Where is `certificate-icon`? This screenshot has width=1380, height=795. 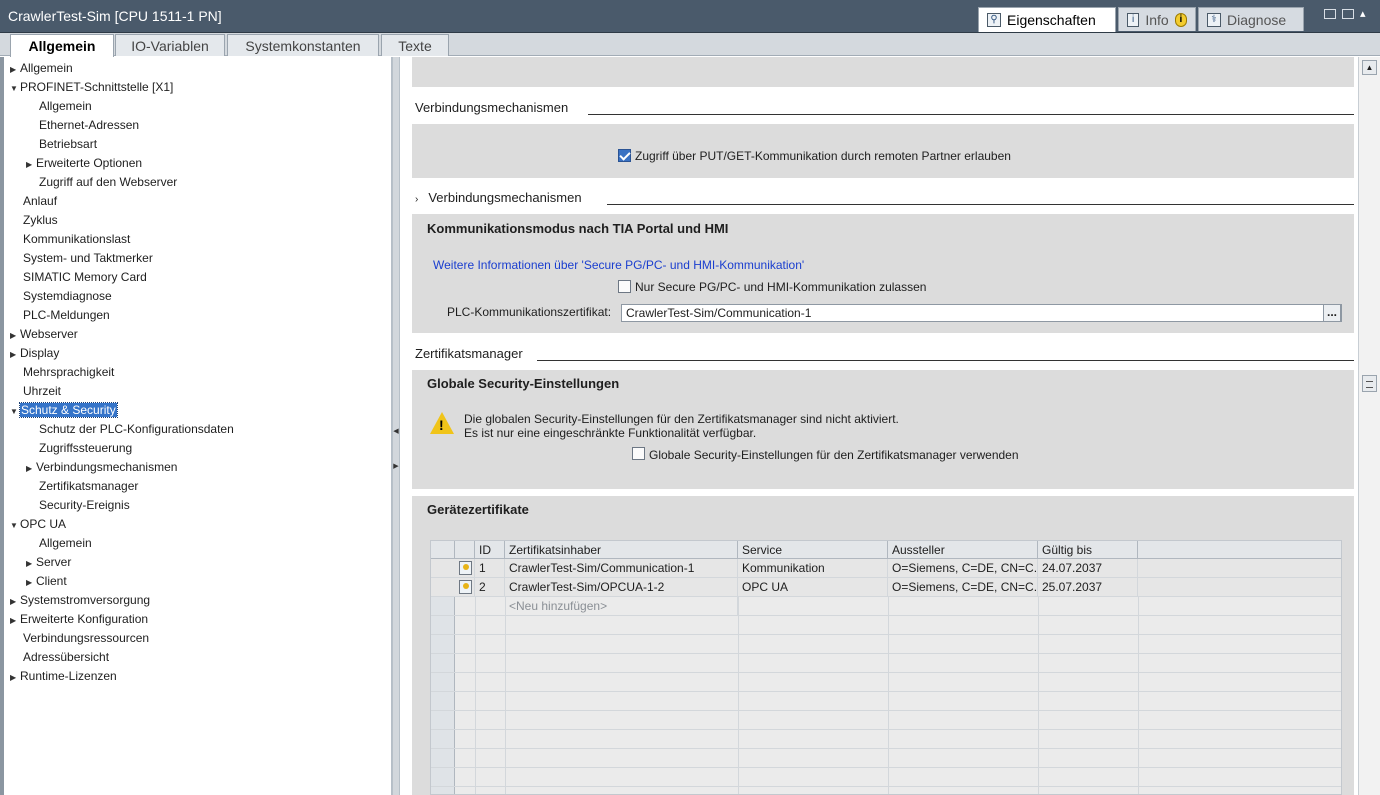 certificate-icon is located at coordinates (465, 587).